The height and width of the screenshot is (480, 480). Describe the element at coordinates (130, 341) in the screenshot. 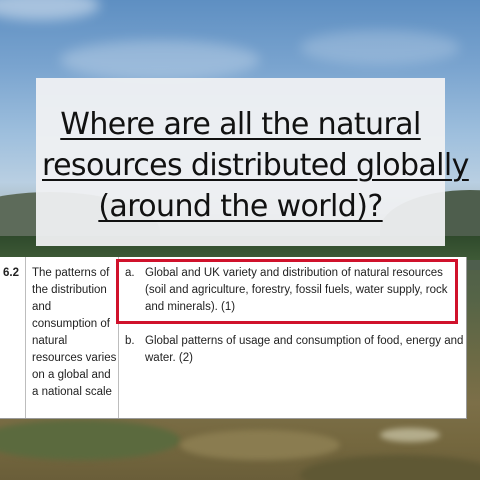

I see `item-marker: b.` at that location.